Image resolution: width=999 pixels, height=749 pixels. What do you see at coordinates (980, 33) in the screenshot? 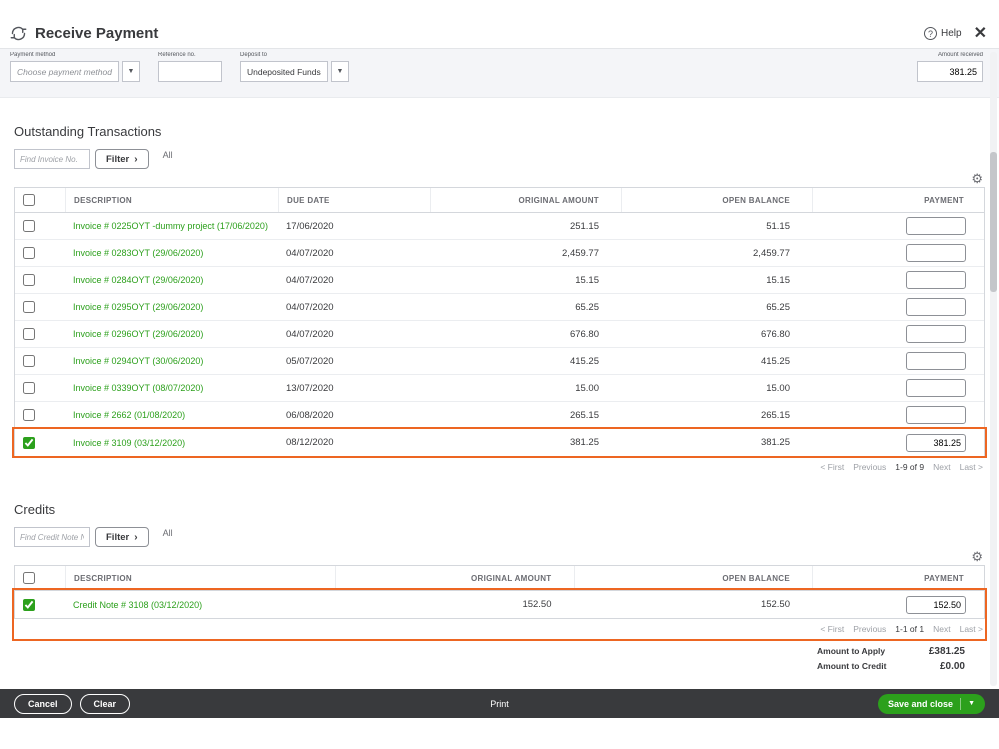
I see `close-icon: ✕` at bounding box center [980, 33].